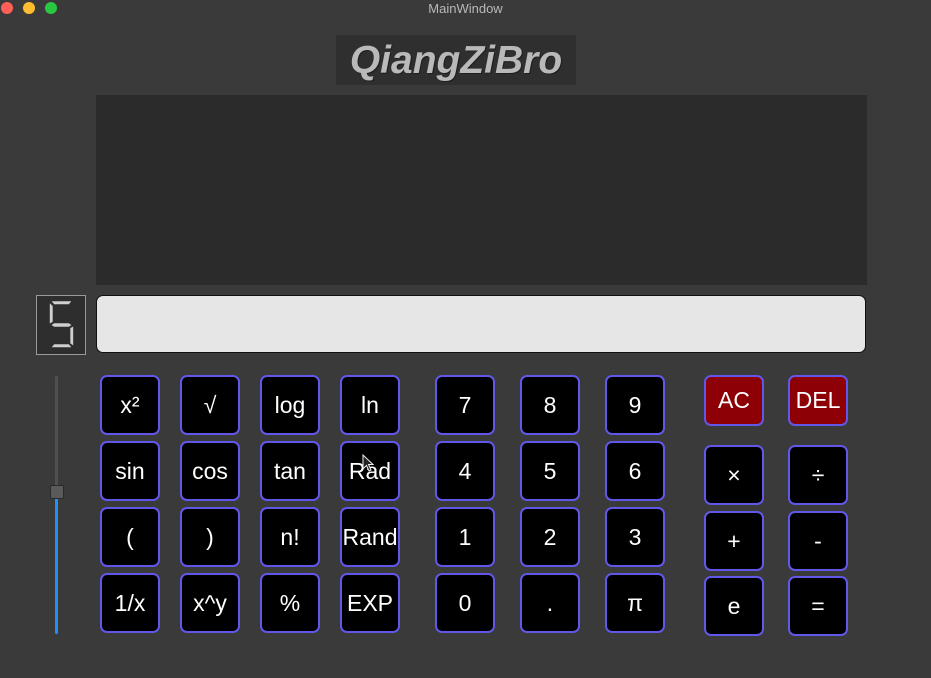 This screenshot has width=931, height=678. What do you see at coordinates (57, 492) in the screenshot?
I see `slider-handle` at bounding box center [57, 492].